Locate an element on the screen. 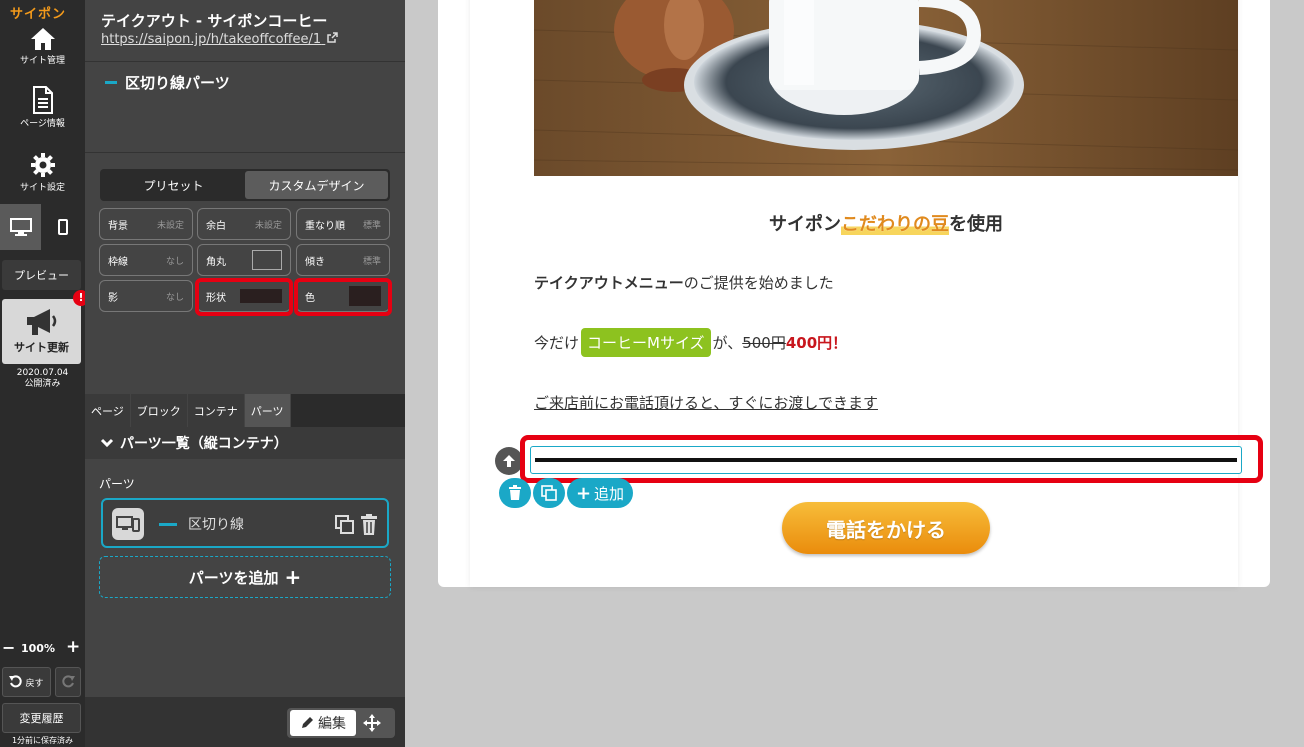 This screenshot has width=1304, height=747. site-url: https://saipon.jp/h/takeoffcoffee/1 is located at coordinates (211, 39).